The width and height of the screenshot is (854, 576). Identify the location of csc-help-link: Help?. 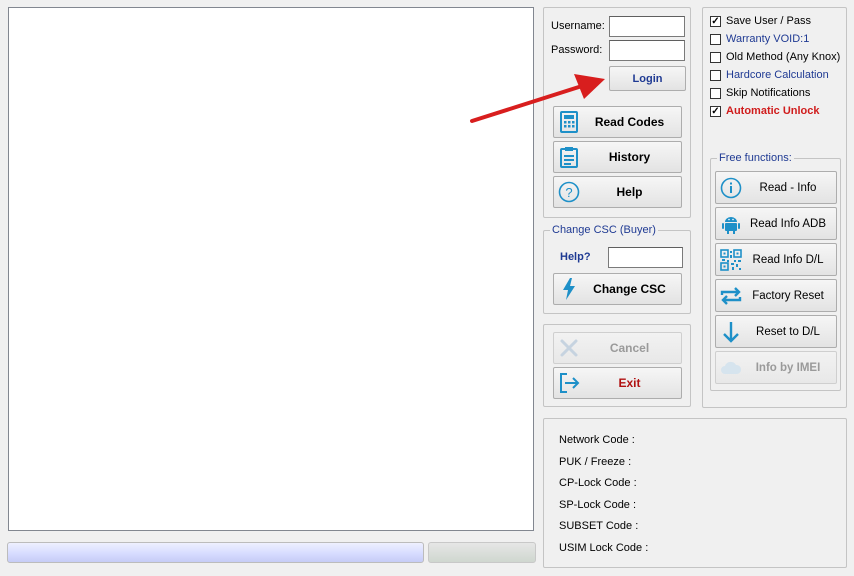
(575, 257).